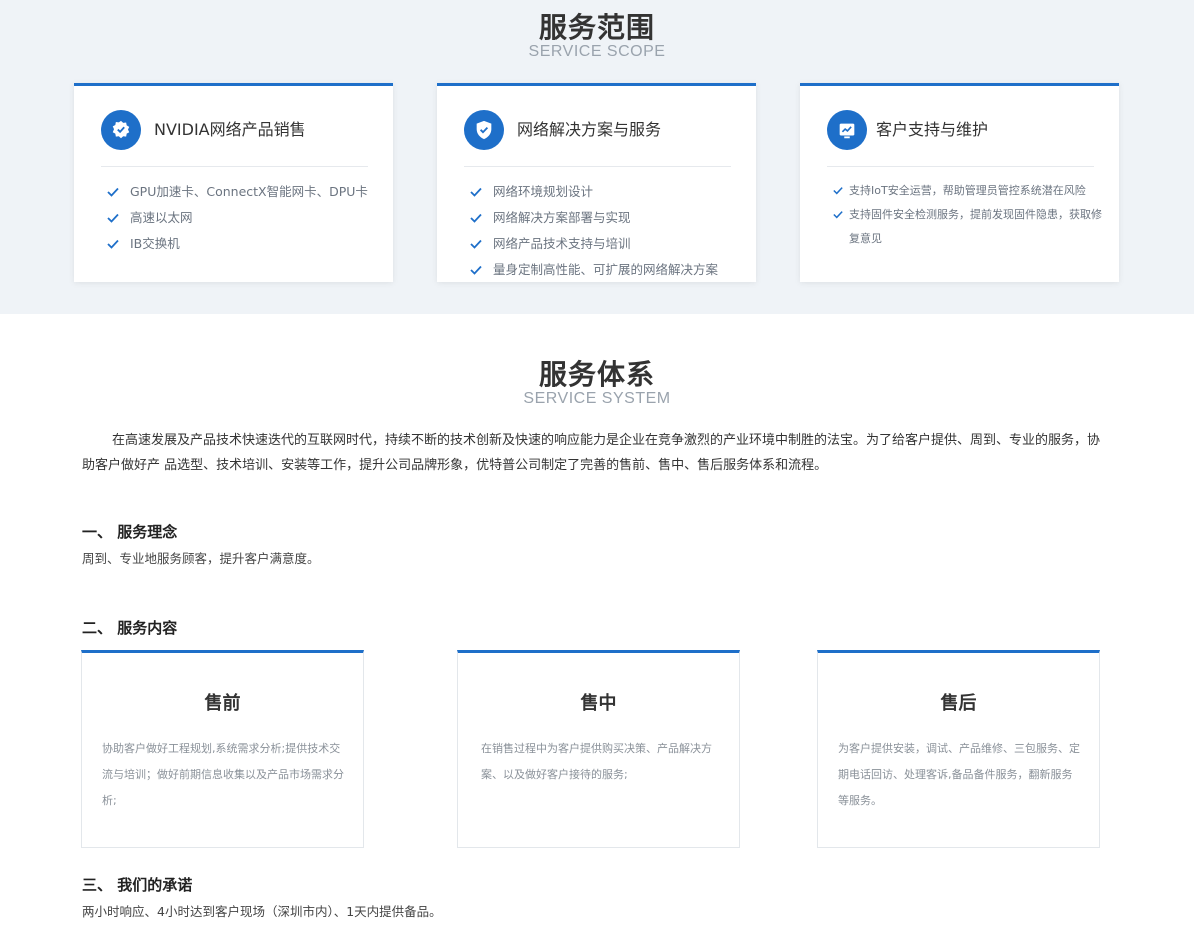 The height and width of the screenshot is (928, 1194). What do you see at coordinates (608, 218) in the screenshot?
I see `list-item: 网络解决方案部署与实现` at bounding box center [608, 218].